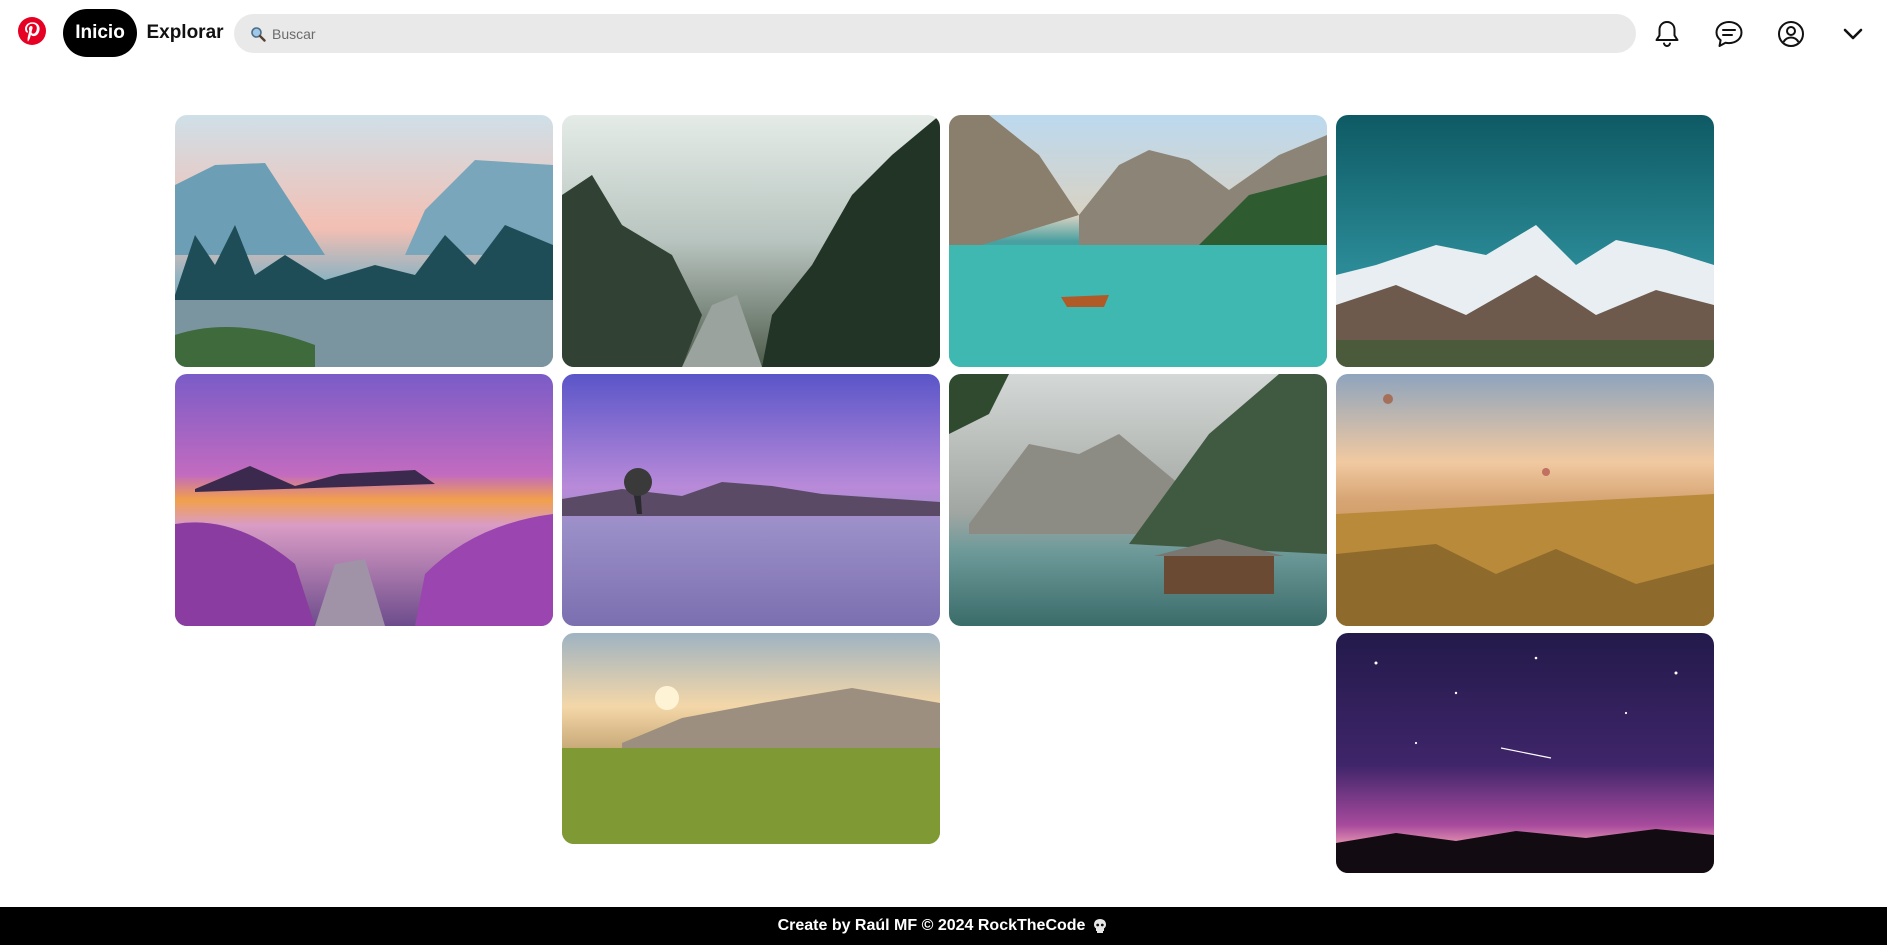 The width and height of the screenshot is (1887, 945). Describe the element at coordinates (258, 34) in the screenshot. I see `search-icon` at that location.